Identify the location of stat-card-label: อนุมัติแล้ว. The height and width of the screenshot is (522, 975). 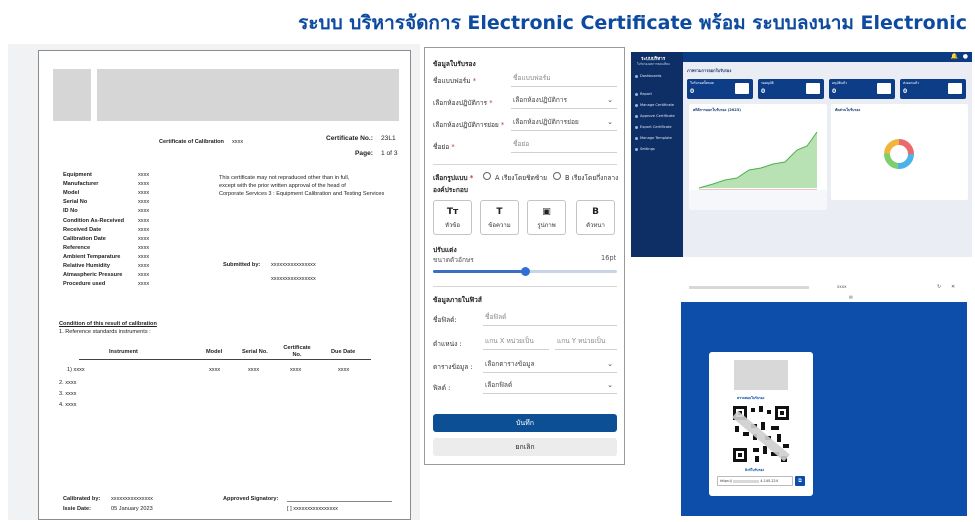
(839, 83).